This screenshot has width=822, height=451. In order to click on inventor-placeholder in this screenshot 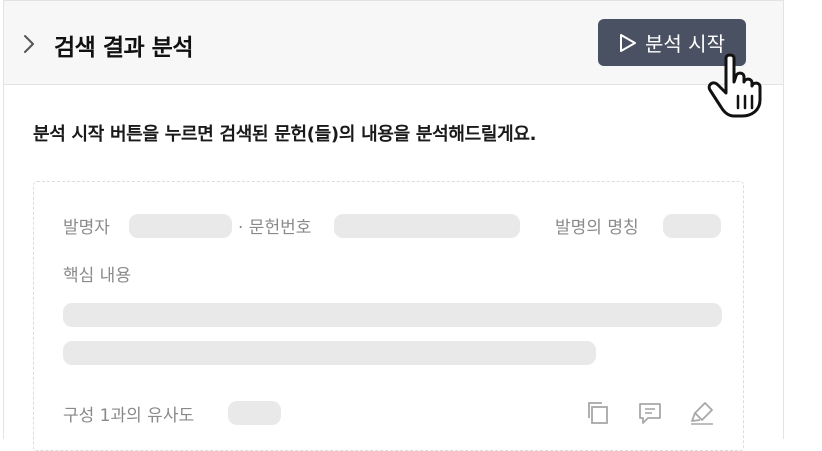, I will do `click(180, 226)`.